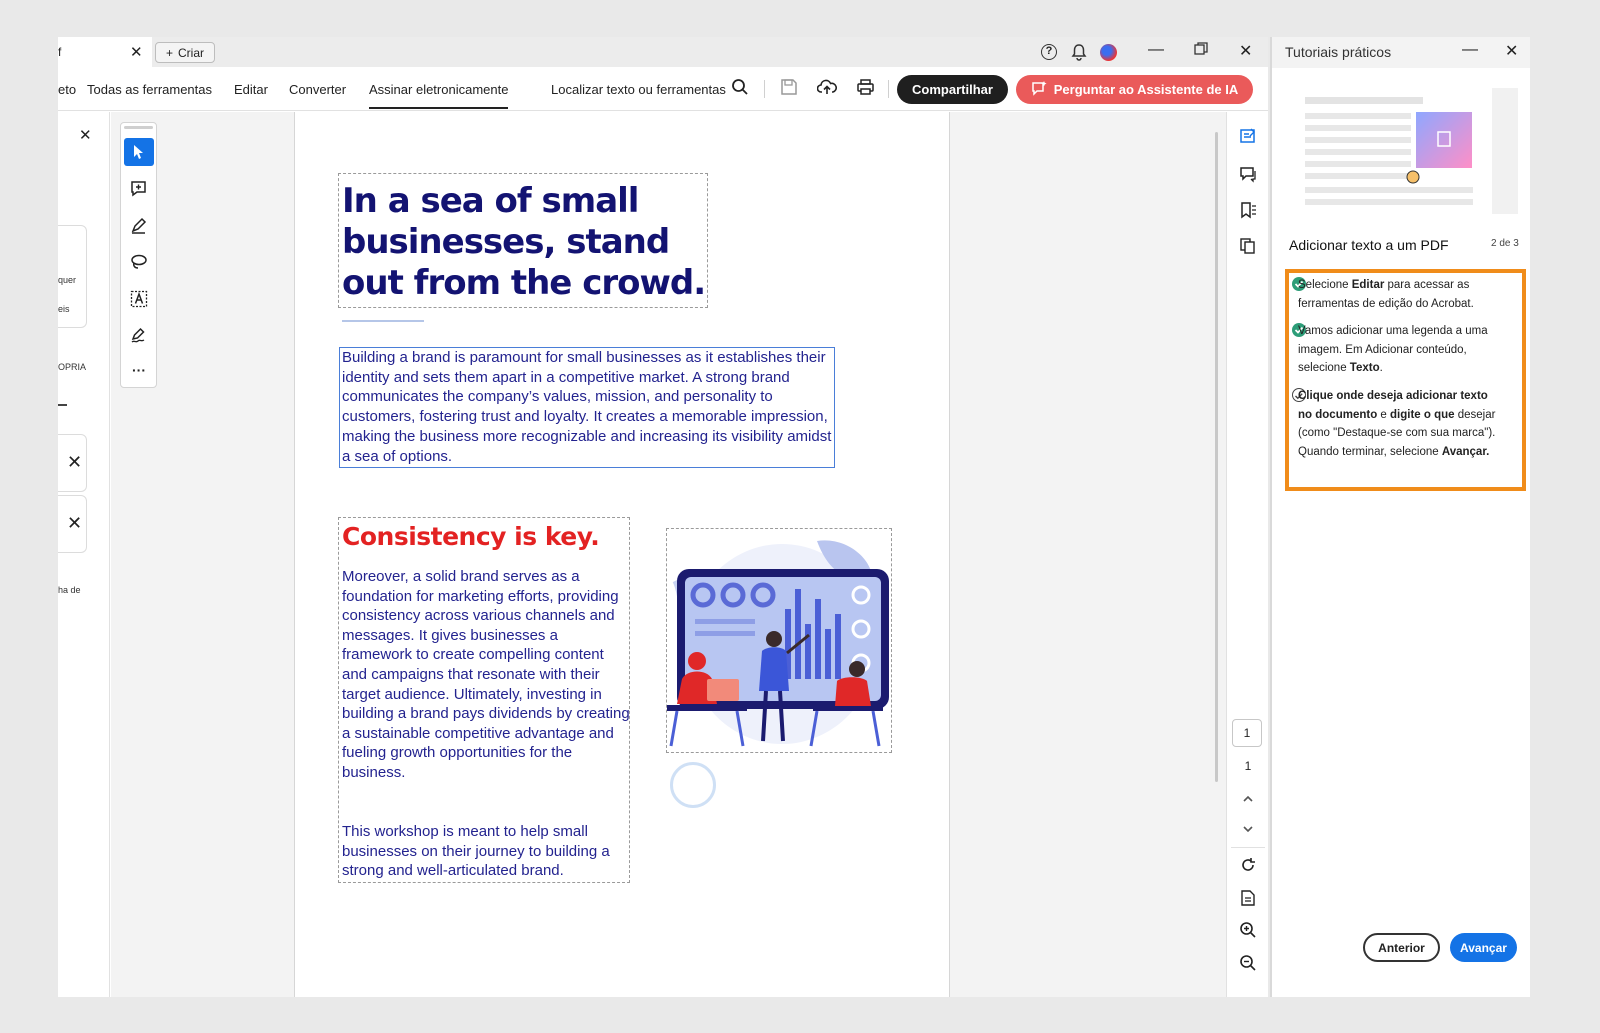 The image size is (1600, 1033). Describe the element at coordinates (1248, 865) in the screenshot. I see `rotate-icon` at that location.